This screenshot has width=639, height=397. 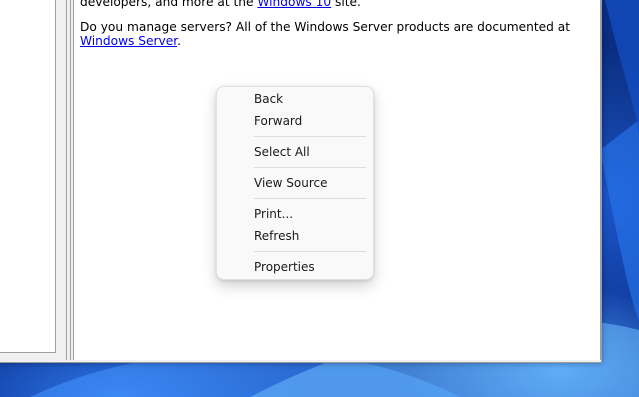 I want to click on menu-item-refresh: Refresh, so click(x=295, y=236).